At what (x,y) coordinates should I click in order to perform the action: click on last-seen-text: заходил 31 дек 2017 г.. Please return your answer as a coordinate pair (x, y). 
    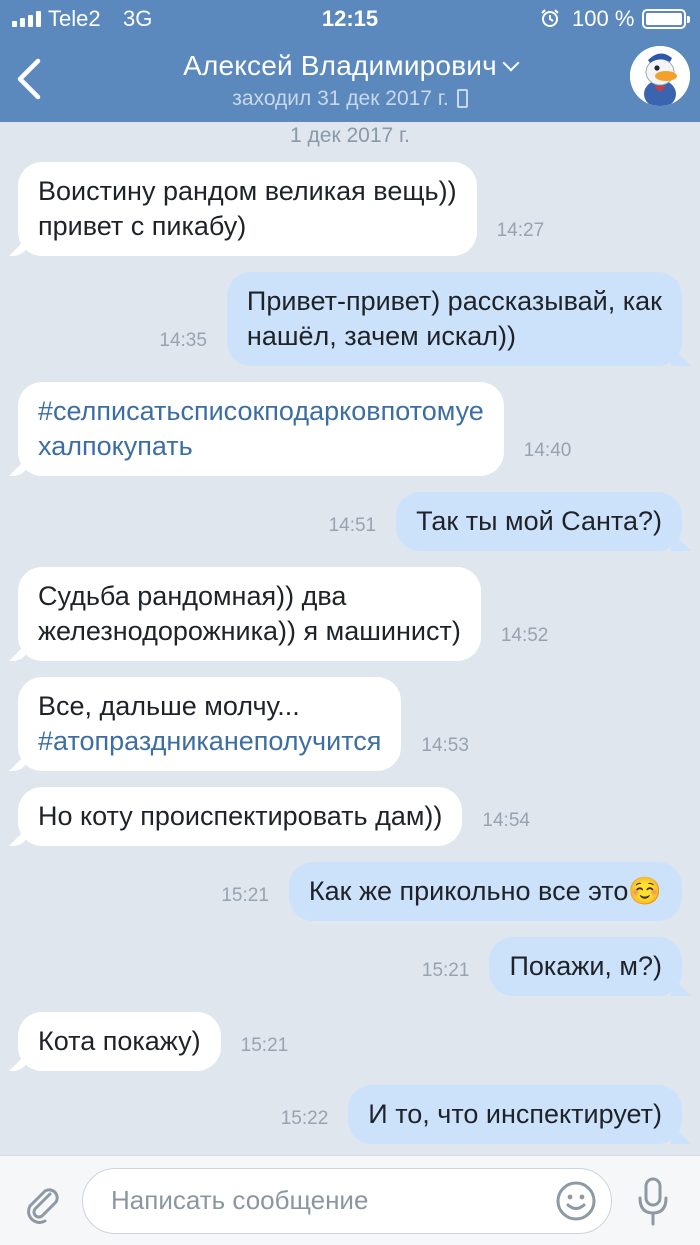
    Looking at the image, I should click on (340, 98).